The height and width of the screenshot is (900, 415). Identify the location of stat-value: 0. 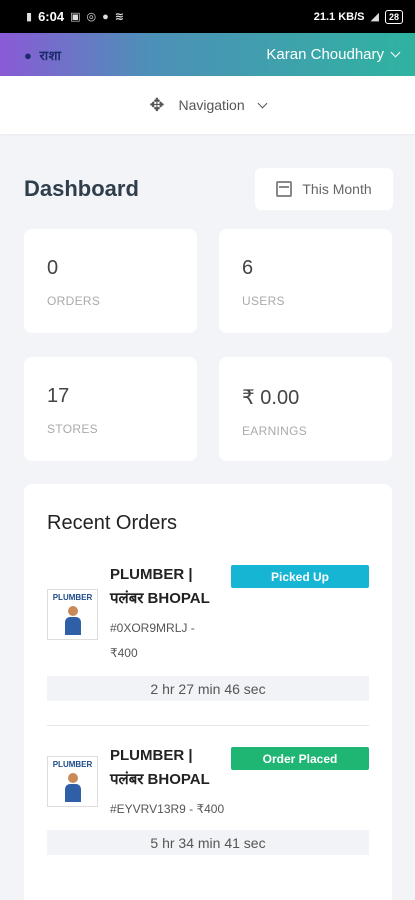
(53, 268).